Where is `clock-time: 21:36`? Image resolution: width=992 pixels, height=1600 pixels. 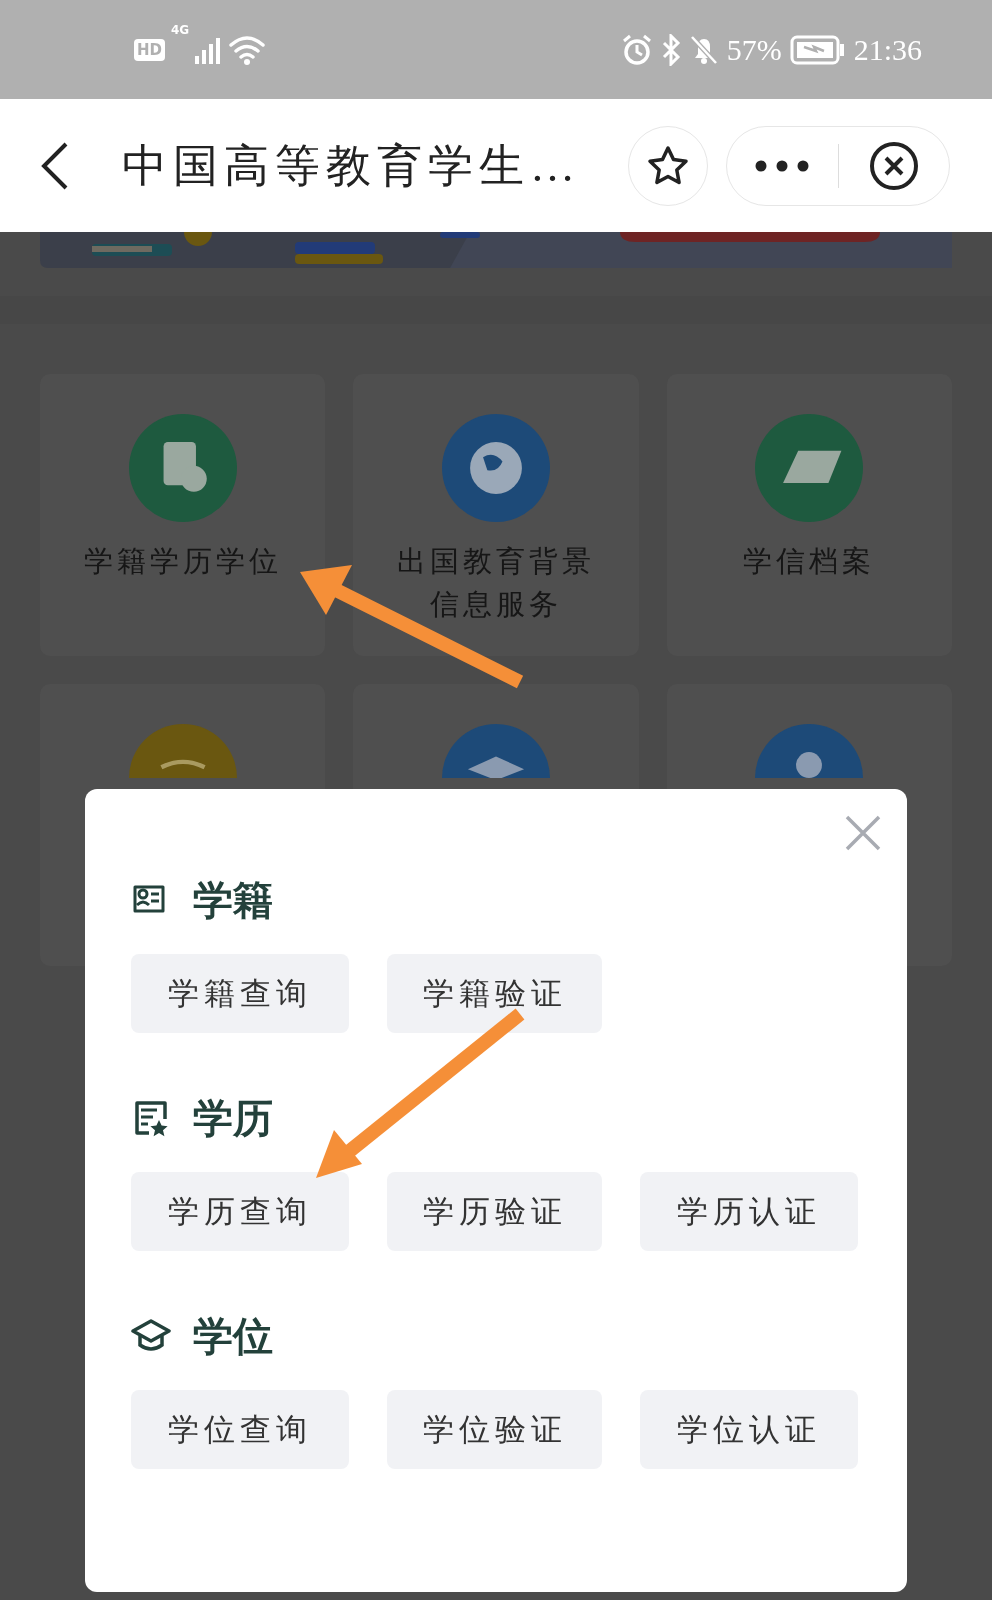
clock-time: 21:36 is located at coordinates (887, 49).